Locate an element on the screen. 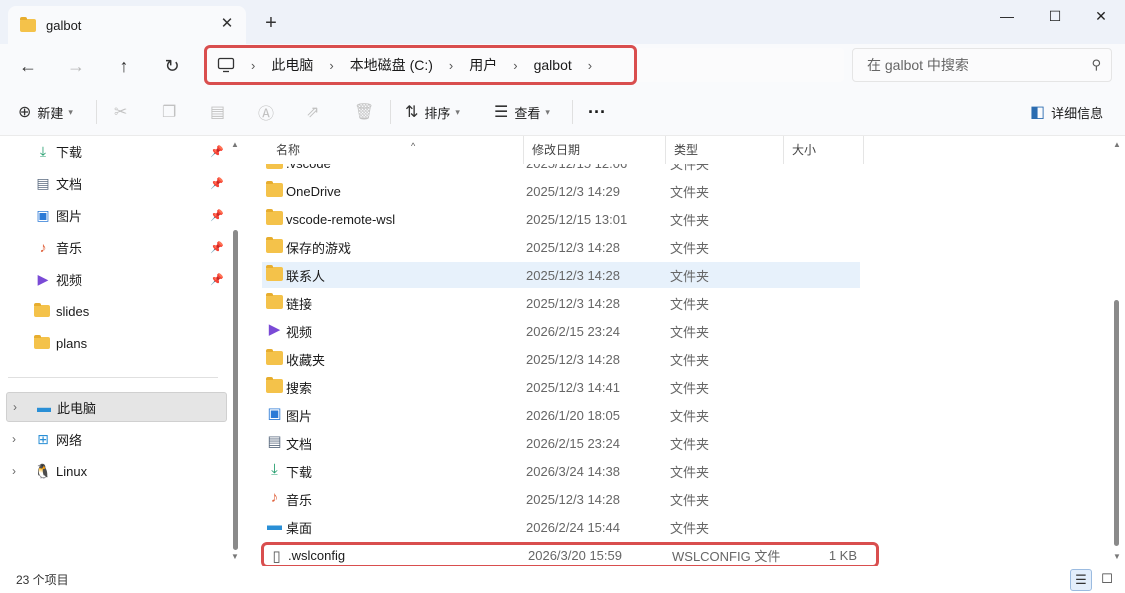 The image size is (1125, 593). file-row: ♪ 音乐 2025/12/3 14:28 文件夹 is located at coordinates (561, 499).